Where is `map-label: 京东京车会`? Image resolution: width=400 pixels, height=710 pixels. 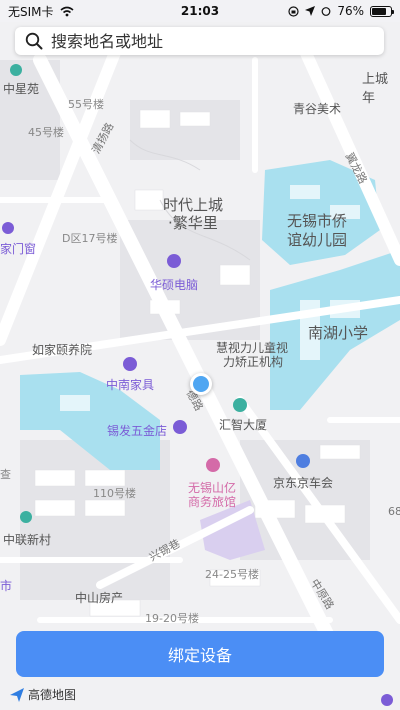 map-label: 京东京车会 is located at coordinates (303, 482).